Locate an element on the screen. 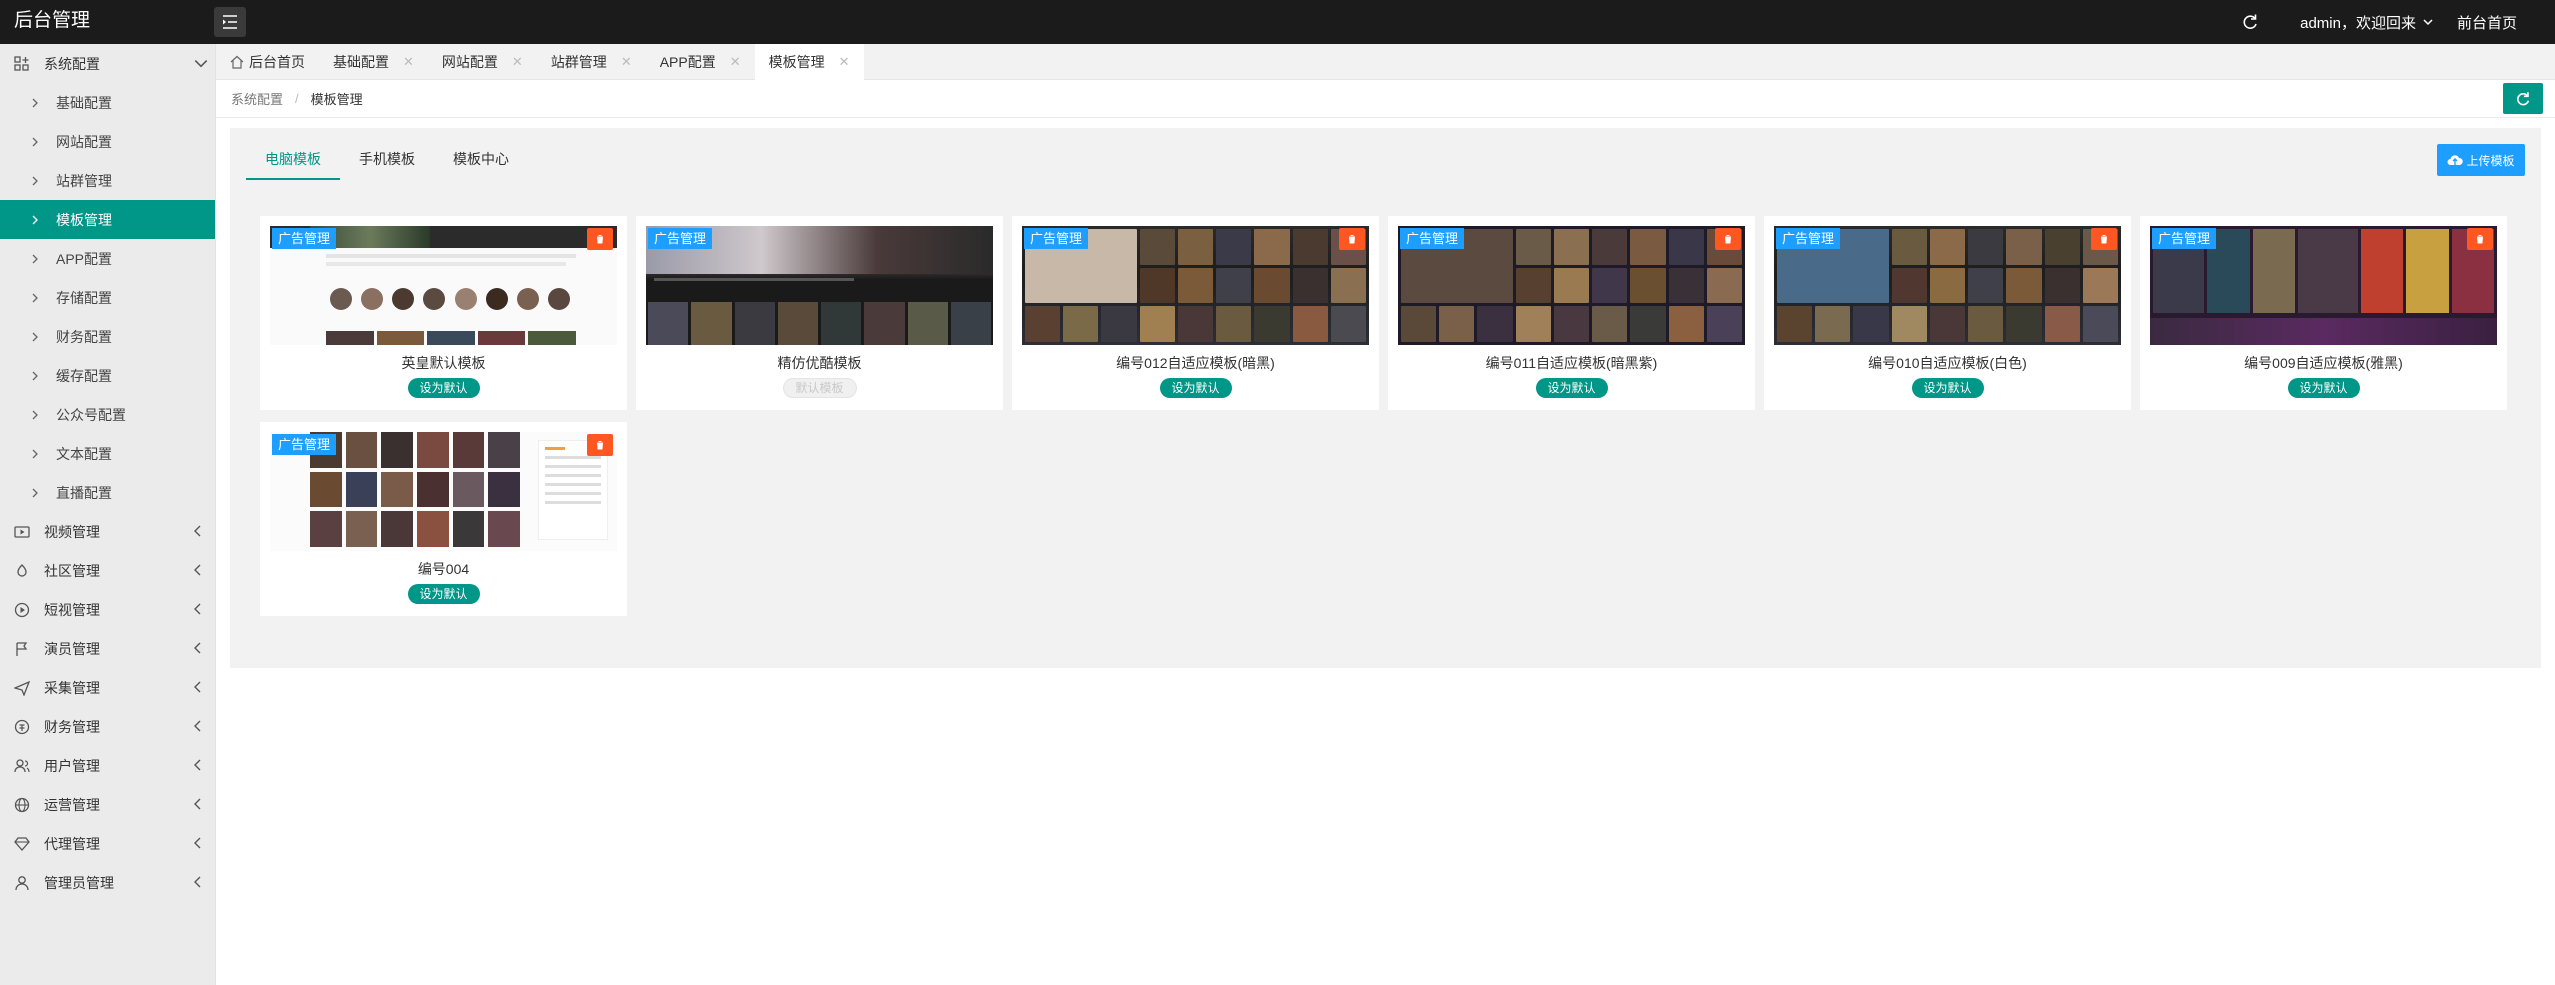 This screenshot has height=985, width=2555. tab-pc-templates: 电脑模板 is located at coordinates (293, 159).